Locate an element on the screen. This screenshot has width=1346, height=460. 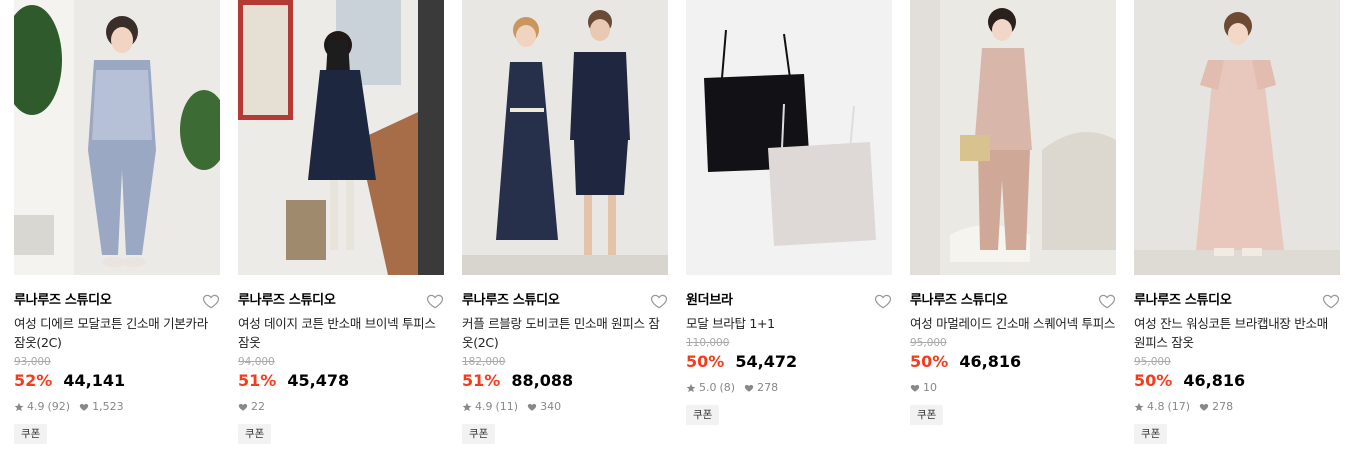
discount-rate: 51% is located at coordinates (481, 380).